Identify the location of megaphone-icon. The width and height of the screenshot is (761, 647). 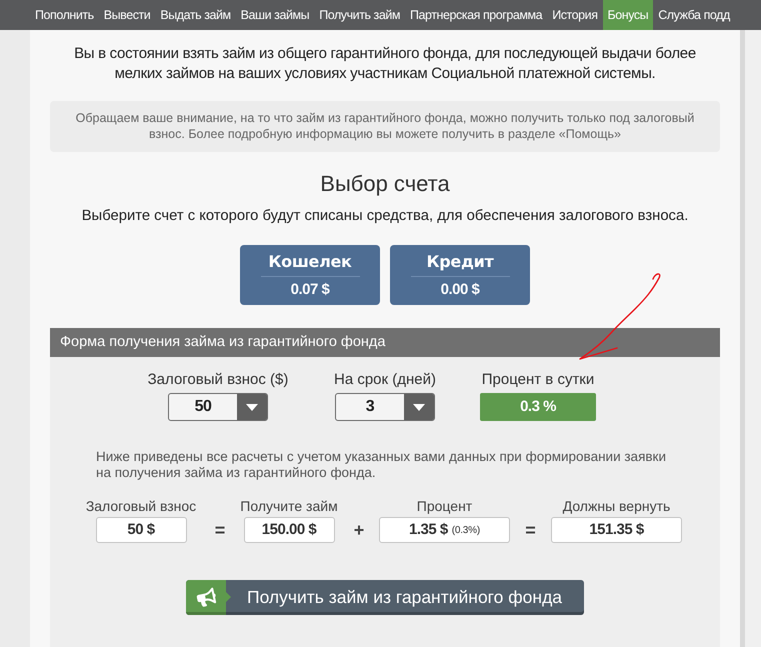
(208, 597).